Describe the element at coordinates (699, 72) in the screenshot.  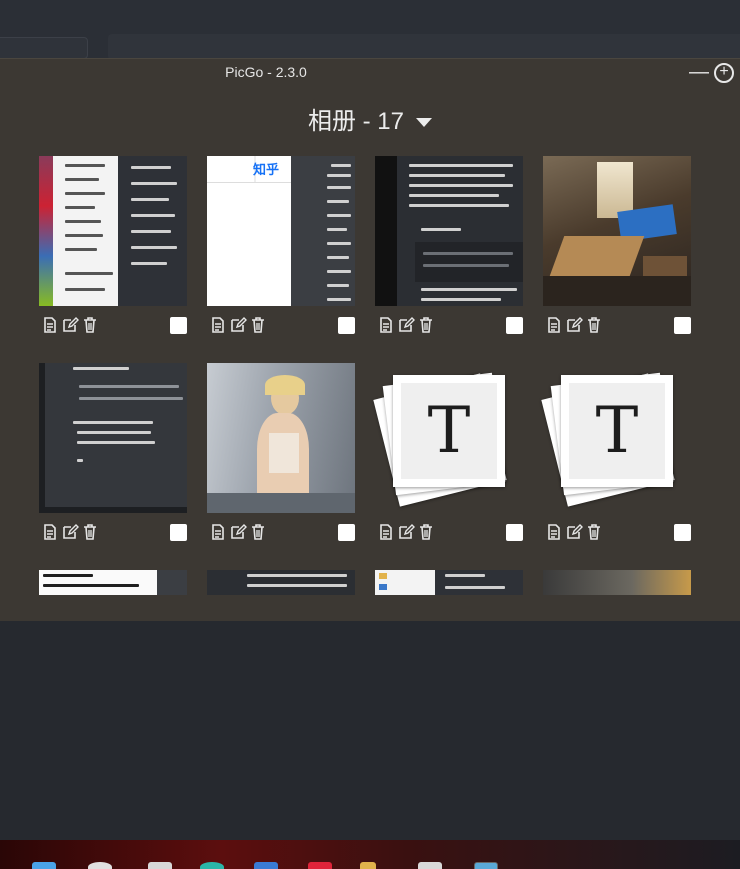
I see `minimize-icon: —` at that location.